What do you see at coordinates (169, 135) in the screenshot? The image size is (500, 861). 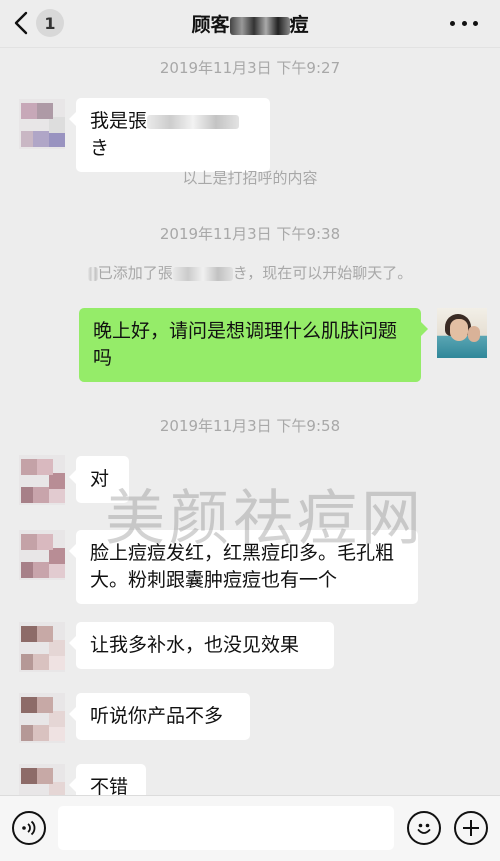 I see `message-bubble-greeting: 我是張き` at bounding box center [169, 135].